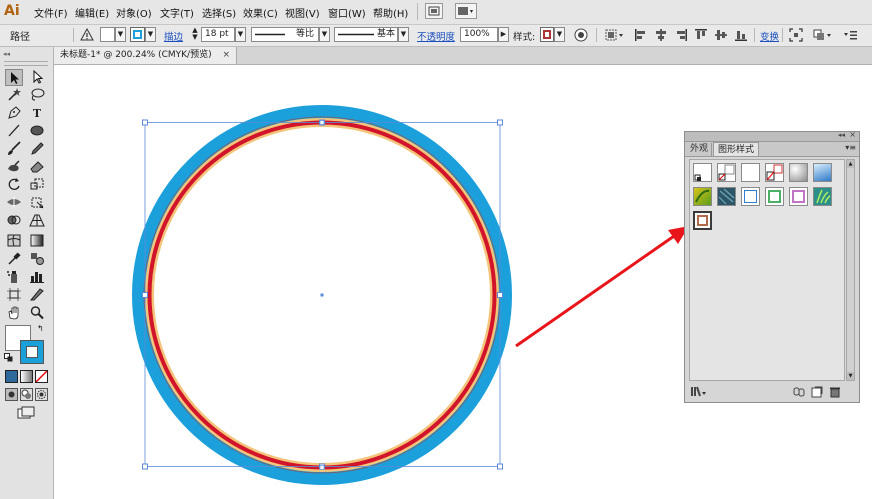 The height and width of the screenshot is (499, 872). What do you see at coordinates (774, 172) in the screenshot?
I see `style-red-none-swatch` at bounding box center [774, 172].